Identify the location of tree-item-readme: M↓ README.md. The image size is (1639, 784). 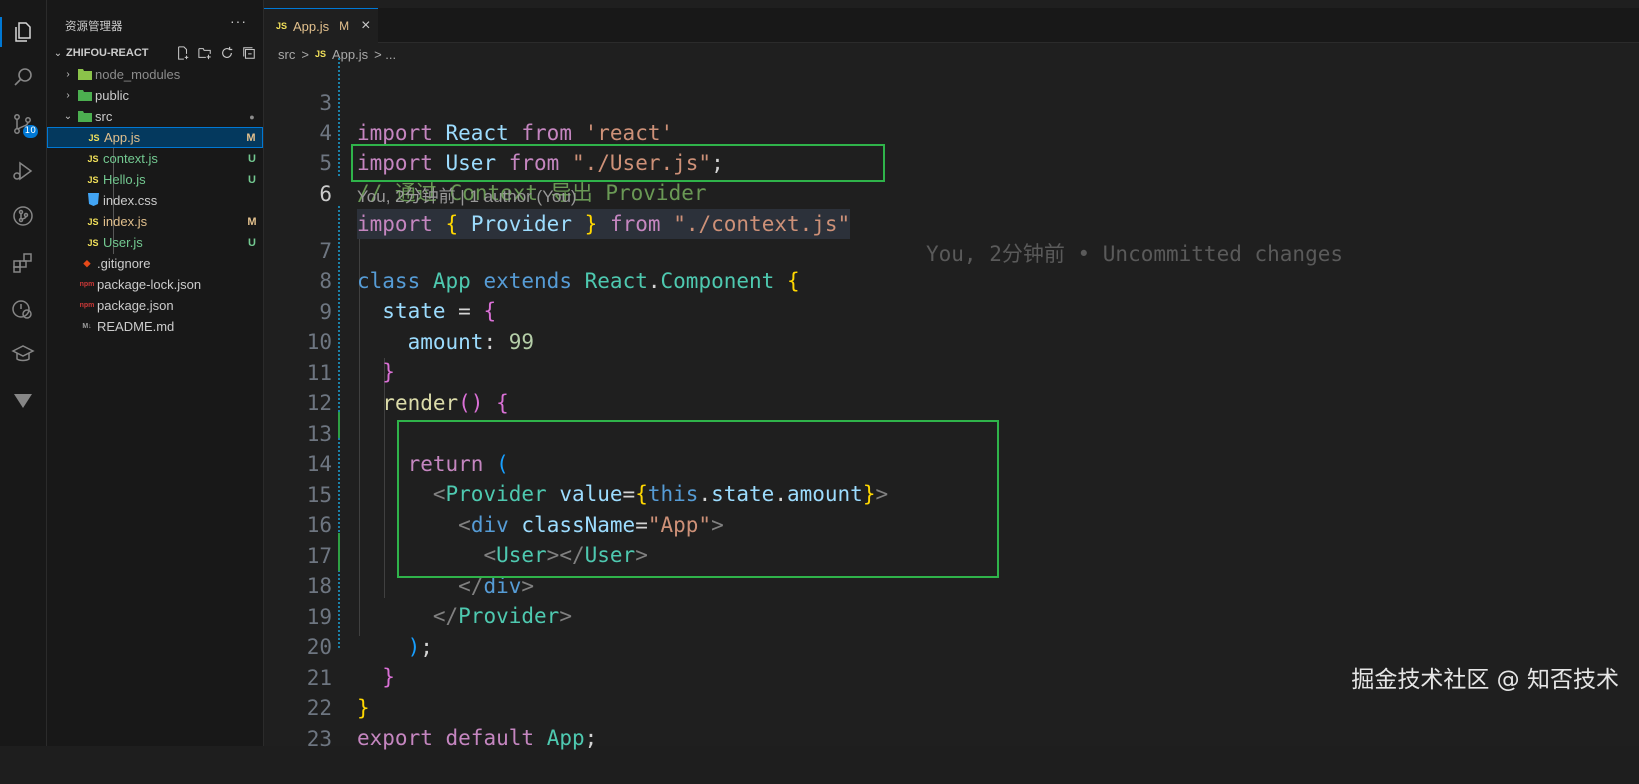
(155, 326).